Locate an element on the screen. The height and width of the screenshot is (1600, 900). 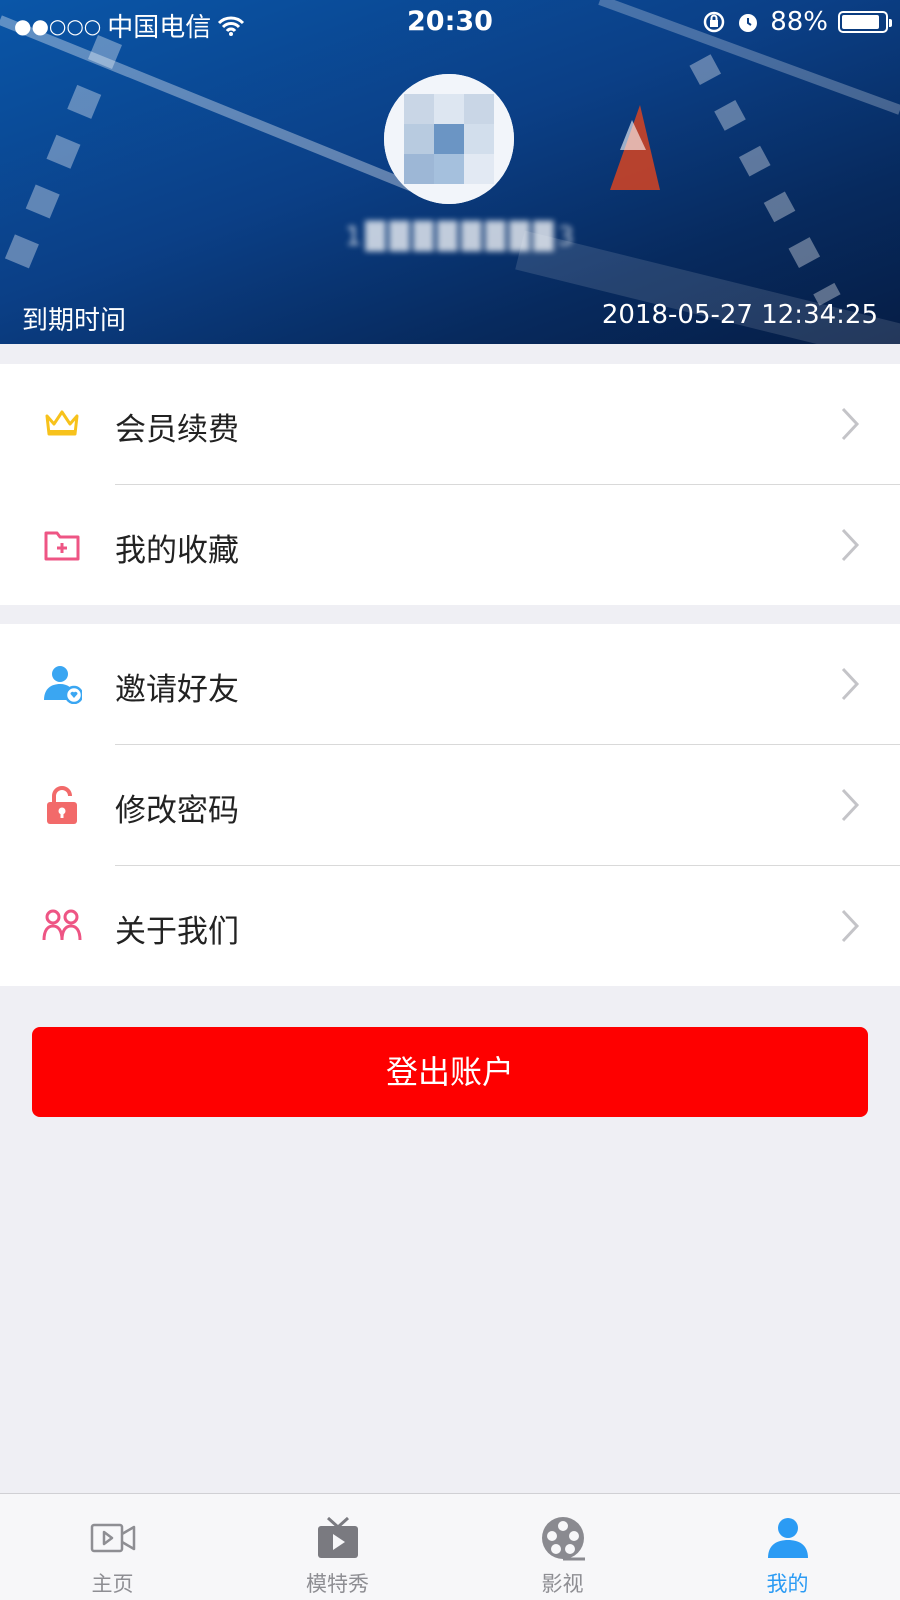
people-icon is located at coordinates (62, 925).